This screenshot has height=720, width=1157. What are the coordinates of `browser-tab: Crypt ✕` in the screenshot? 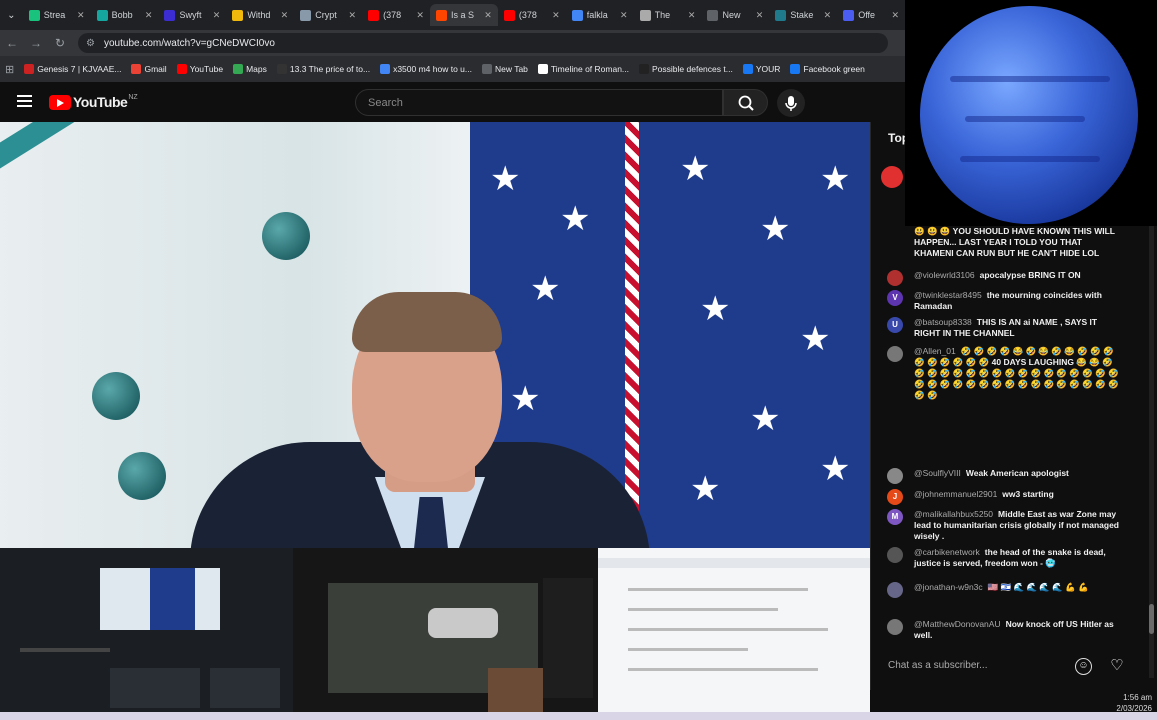 It's located at (328, 15).